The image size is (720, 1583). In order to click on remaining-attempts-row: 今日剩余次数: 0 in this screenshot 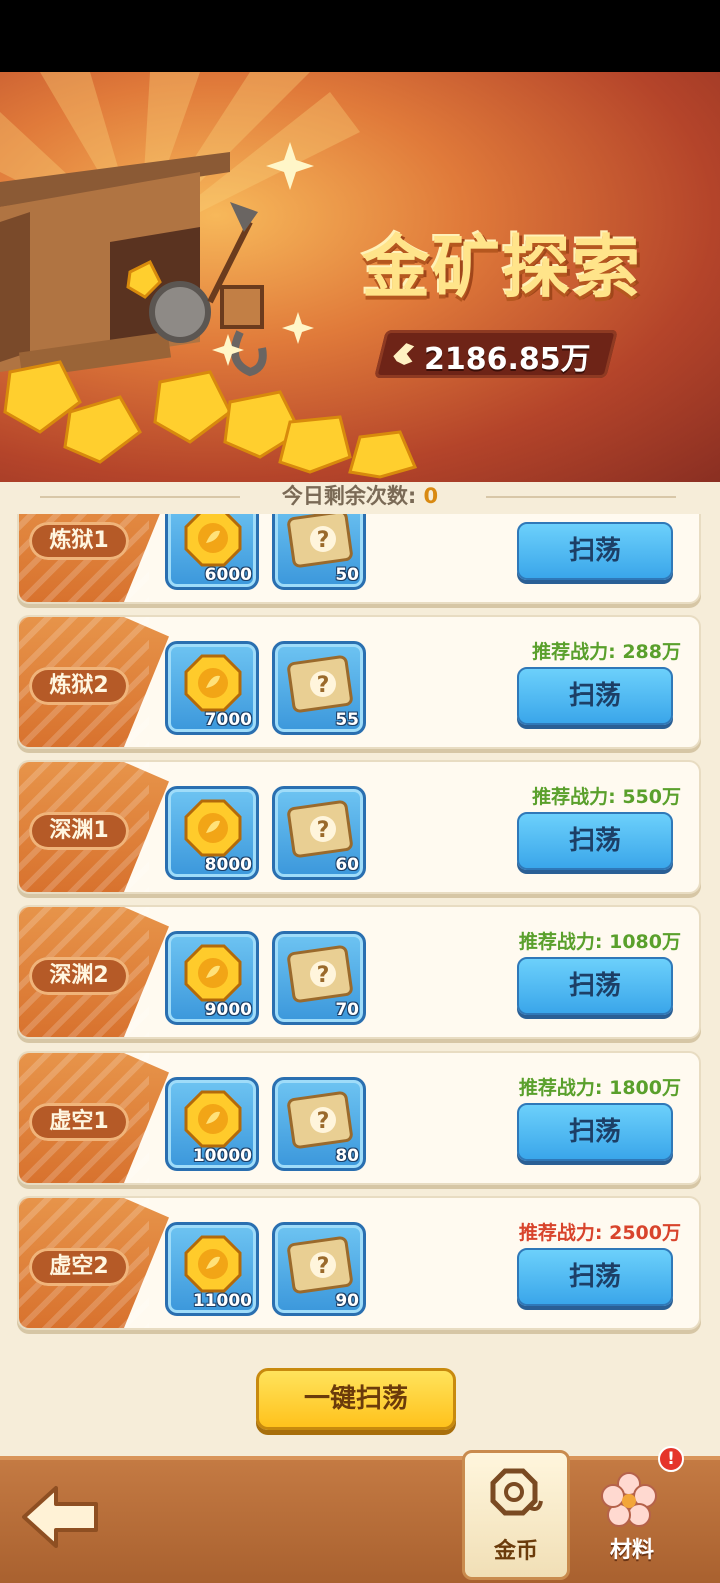, I will do `click(360, 496)`.